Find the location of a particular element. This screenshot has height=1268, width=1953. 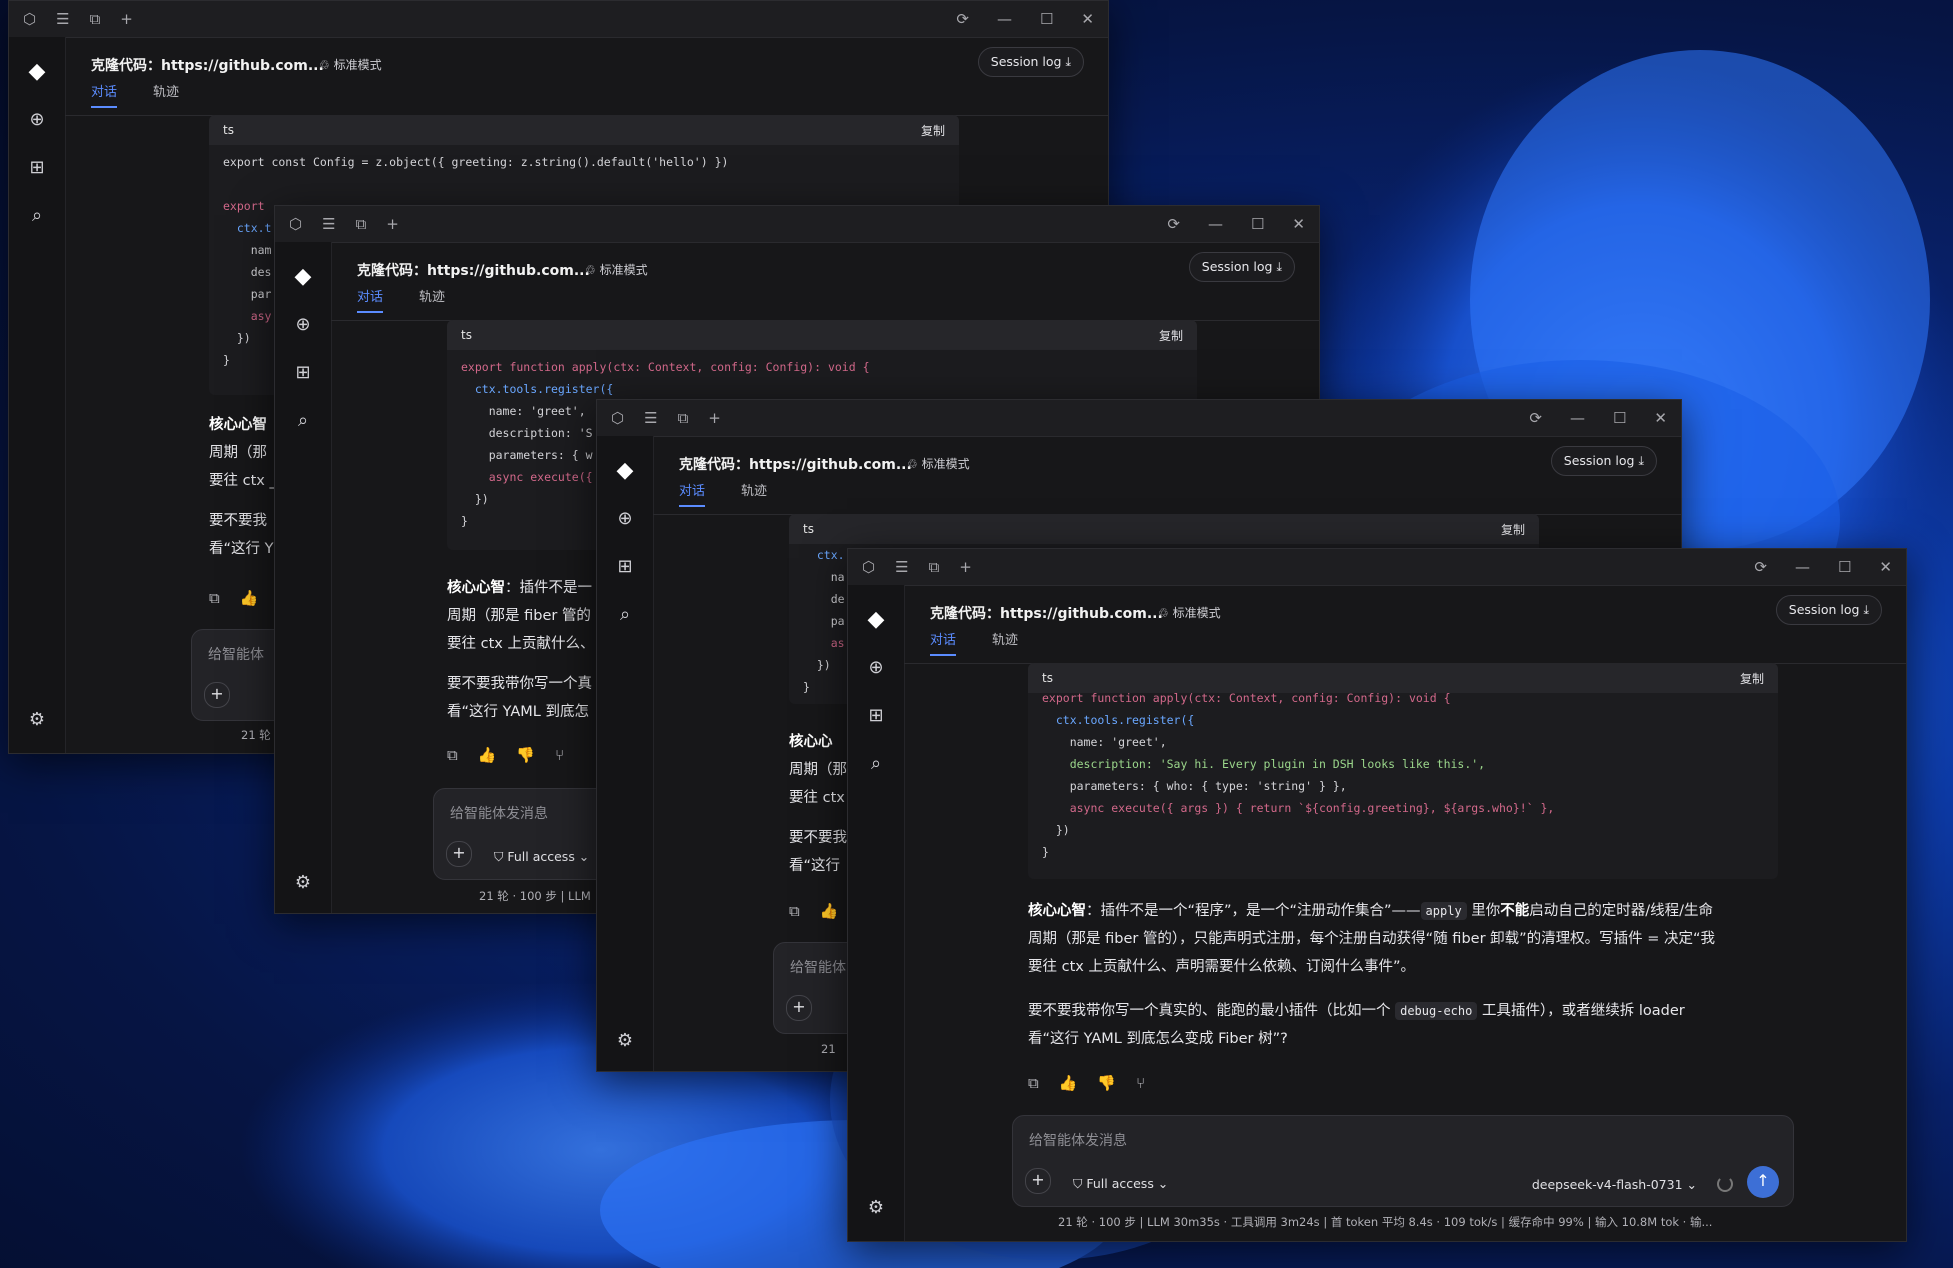

titlebar: ⬡ ☰ ⧉ + ⟳ — ☐ ✕ is located at coordinates (1377, 567).